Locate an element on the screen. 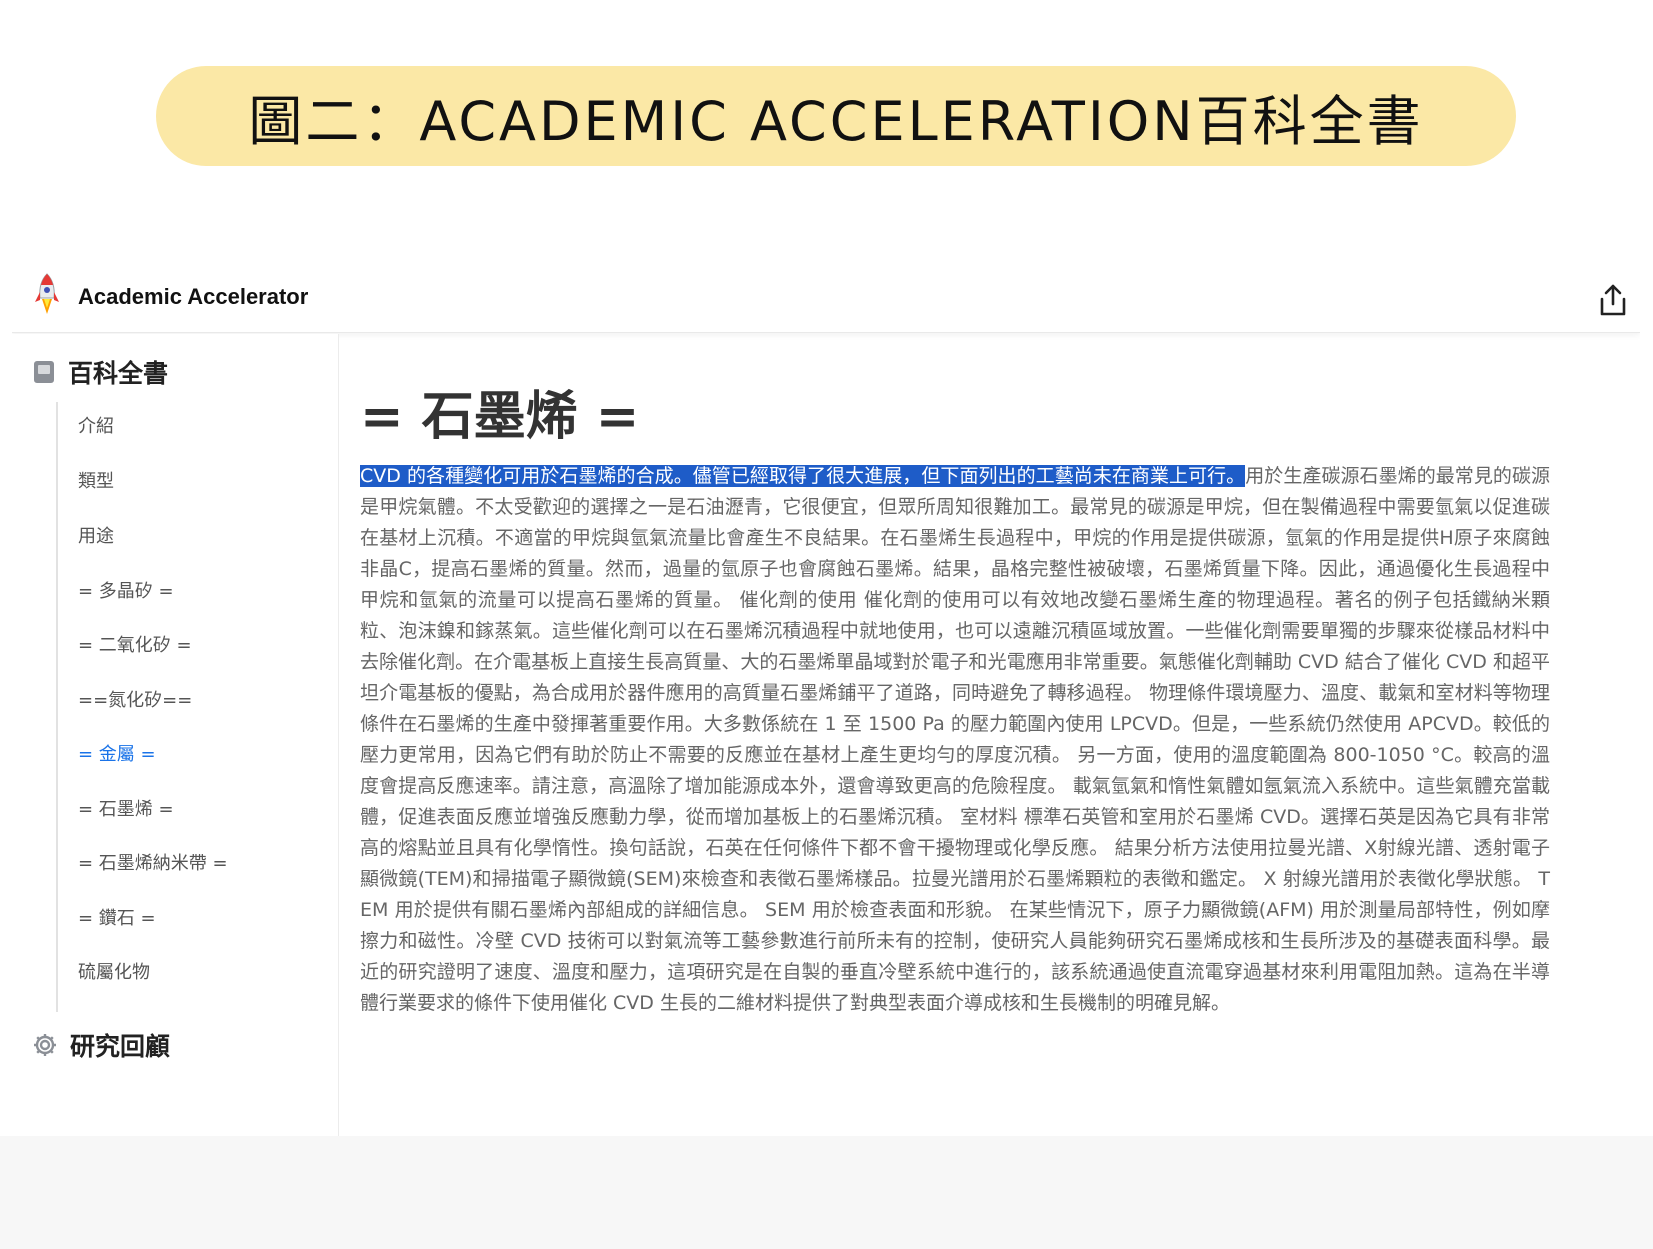 The width and height of the screenshot is (1653, 1249). article-heading: = 石墨烯 = is located at coordinates (500, 417).